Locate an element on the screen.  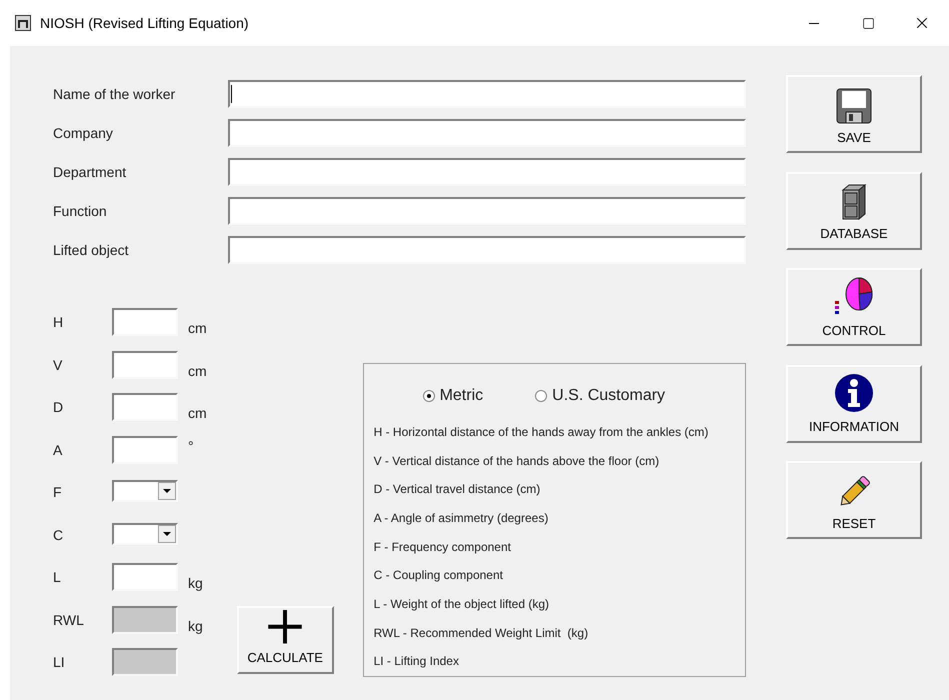
unit-label: ° is located at coordinates (191, 446).